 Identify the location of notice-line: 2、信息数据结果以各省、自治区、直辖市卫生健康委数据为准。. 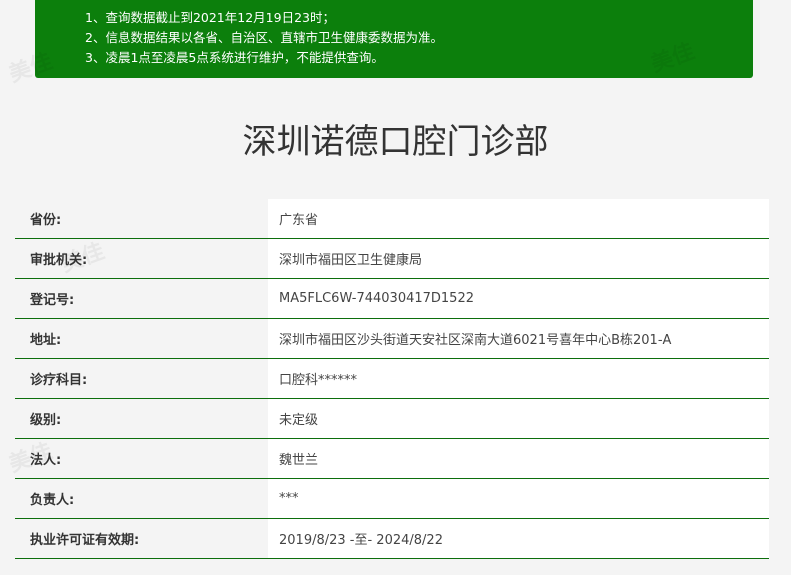
(264, 37).